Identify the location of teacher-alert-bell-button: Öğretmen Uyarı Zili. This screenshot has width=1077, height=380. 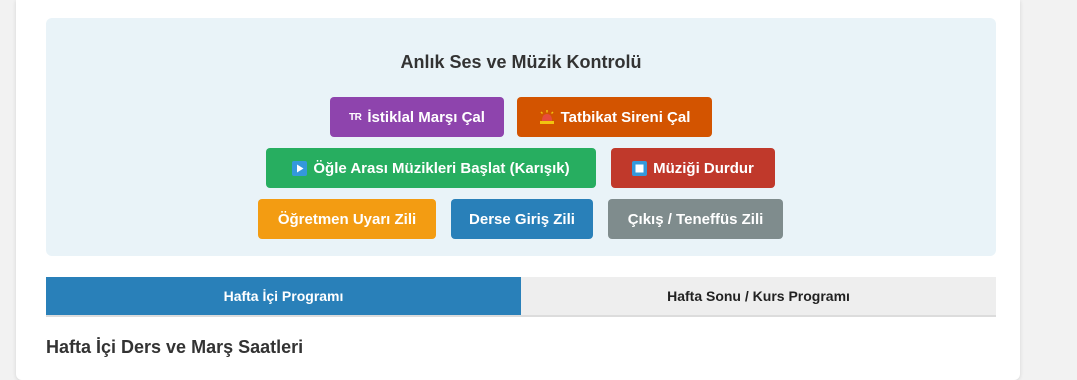
(347, 219).